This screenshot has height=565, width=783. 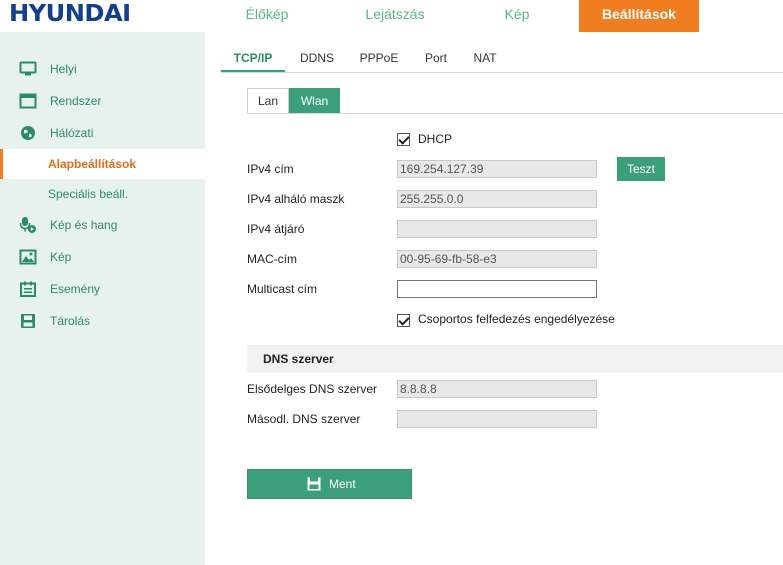 I want to click on tab-beallitasok: Beállítások, so click(x=639, y=16).